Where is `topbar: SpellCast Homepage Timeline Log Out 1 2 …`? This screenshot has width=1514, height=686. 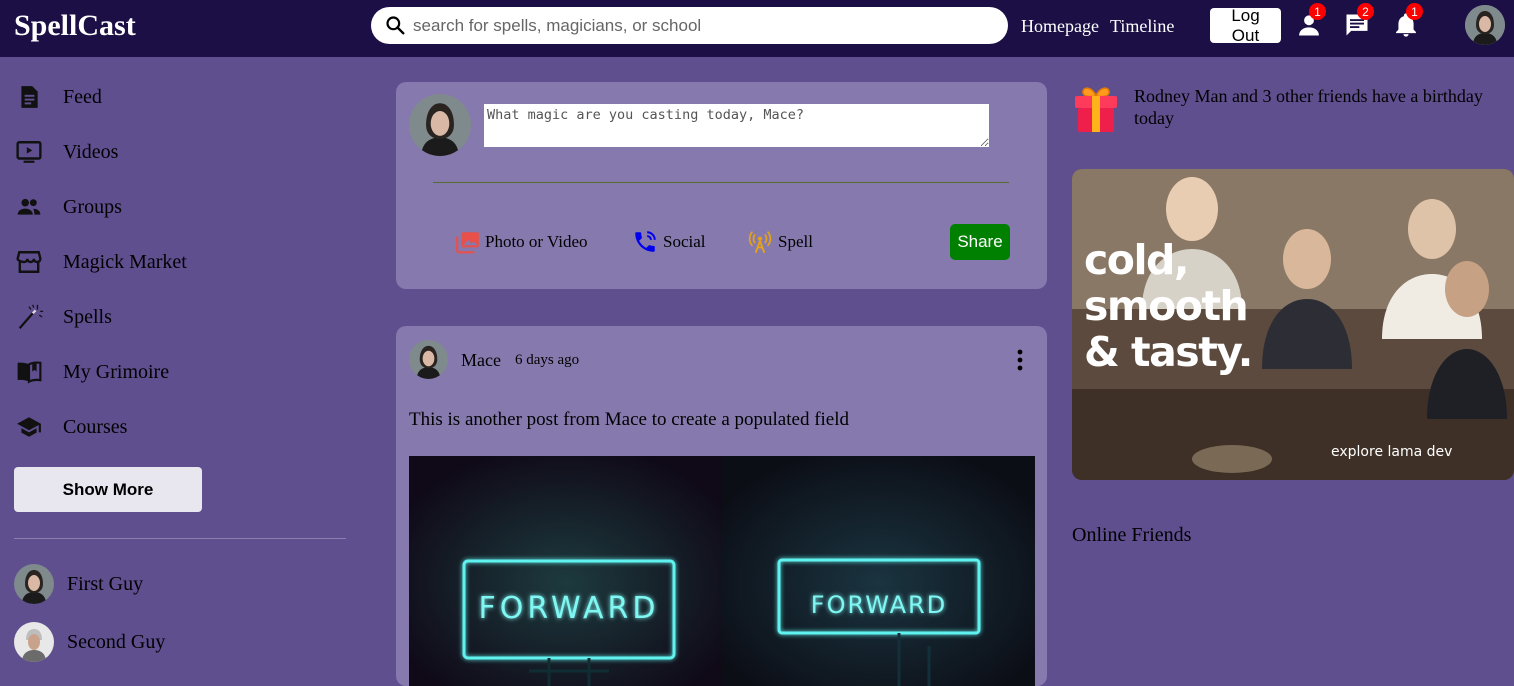
topbar: SpellCast Homepage Timeline Log Out 1 2 … is located at coordinates (757, 28).